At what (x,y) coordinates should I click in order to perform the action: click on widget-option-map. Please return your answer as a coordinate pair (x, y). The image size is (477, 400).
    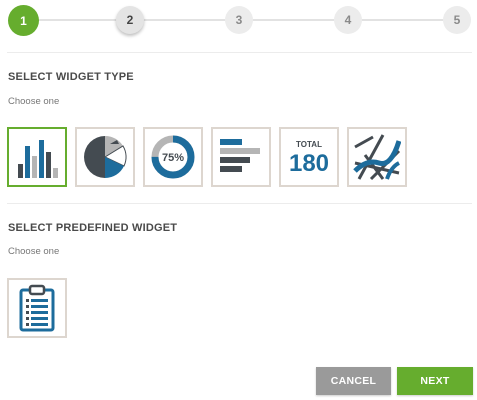
    Looking at the image, I should click on (377, 157).